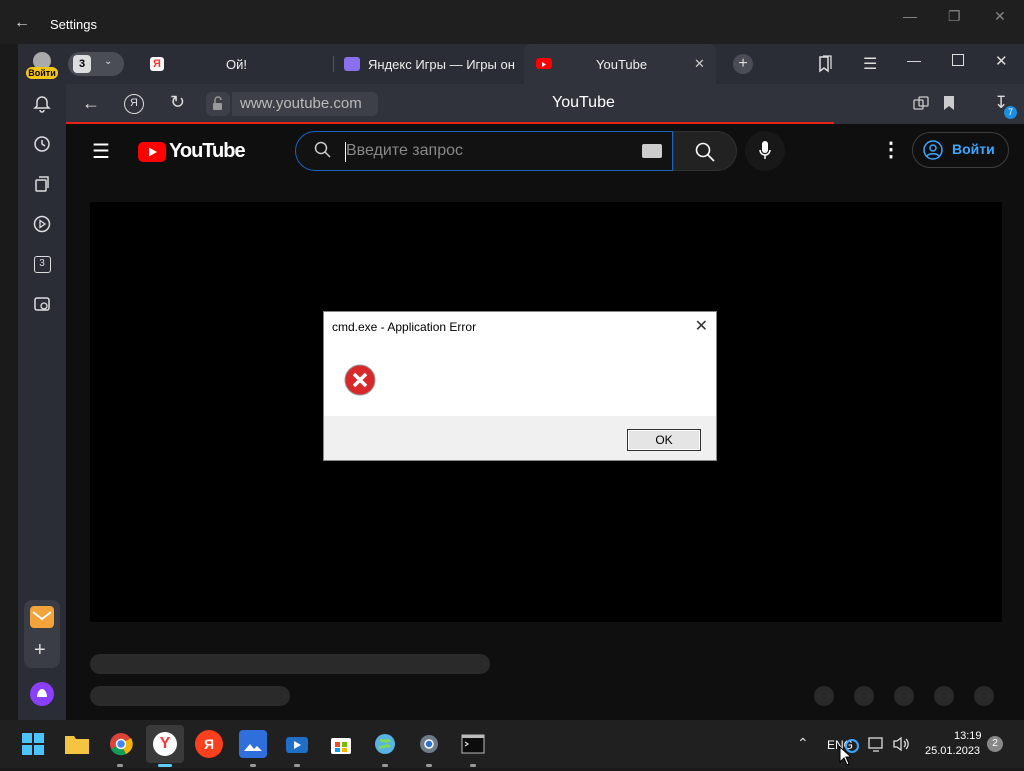 The image size is (1024, 771). I want to click on maps-icon, so click(385, 744).